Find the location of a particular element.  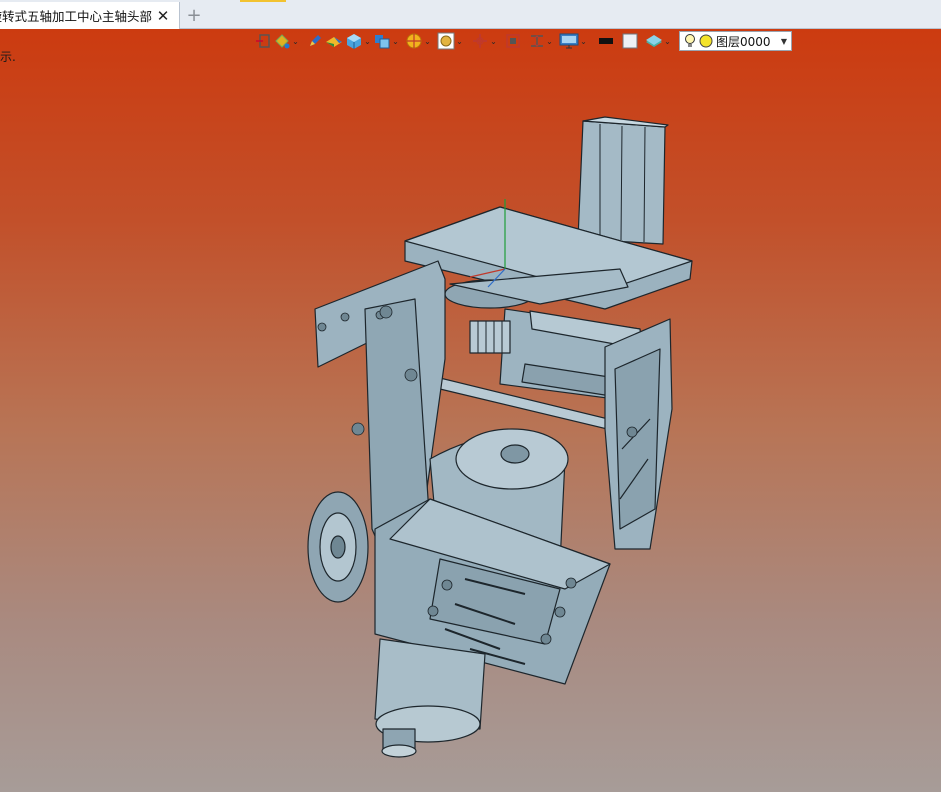

add-tab-button: + is located at coordinates (194, 15).